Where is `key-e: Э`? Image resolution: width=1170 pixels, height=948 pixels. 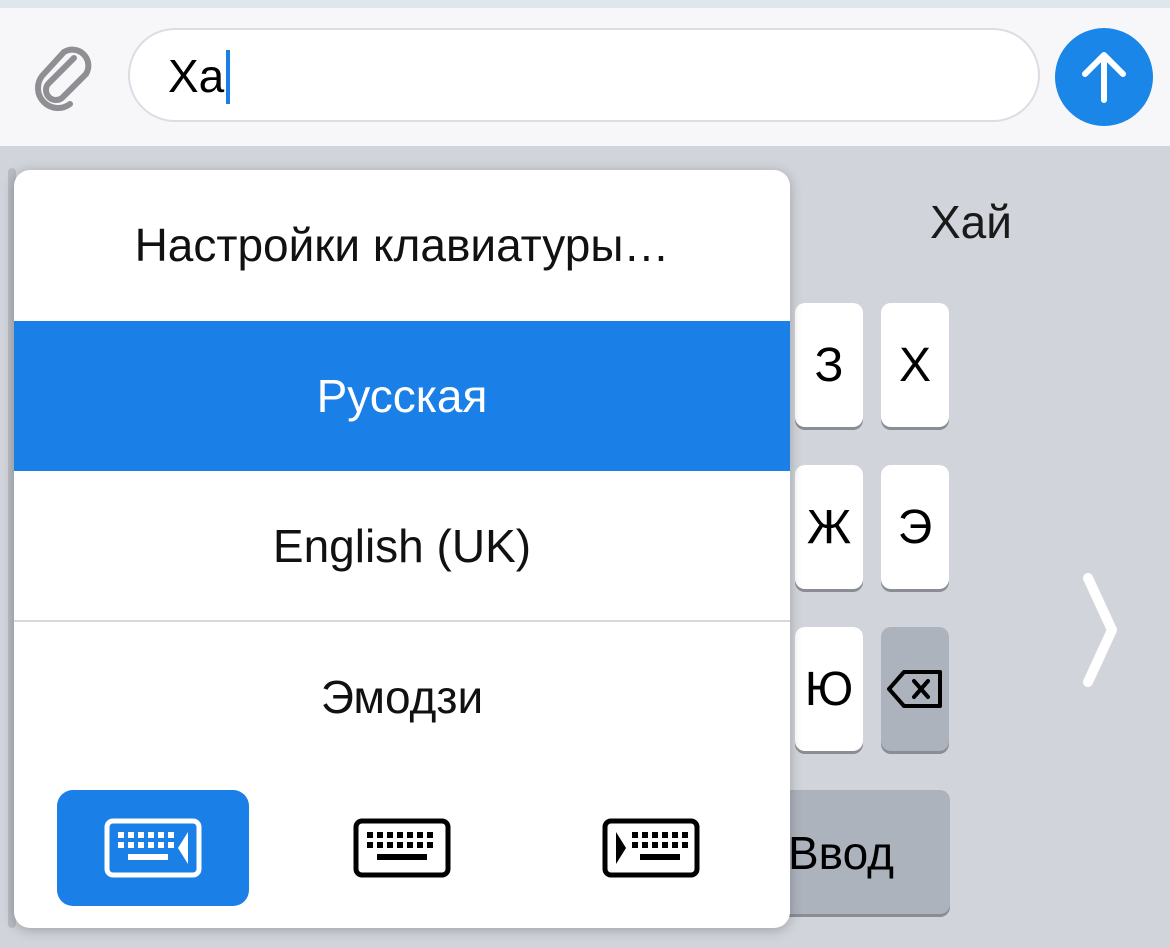
key-e: Э is located at coordinates (915, 527).